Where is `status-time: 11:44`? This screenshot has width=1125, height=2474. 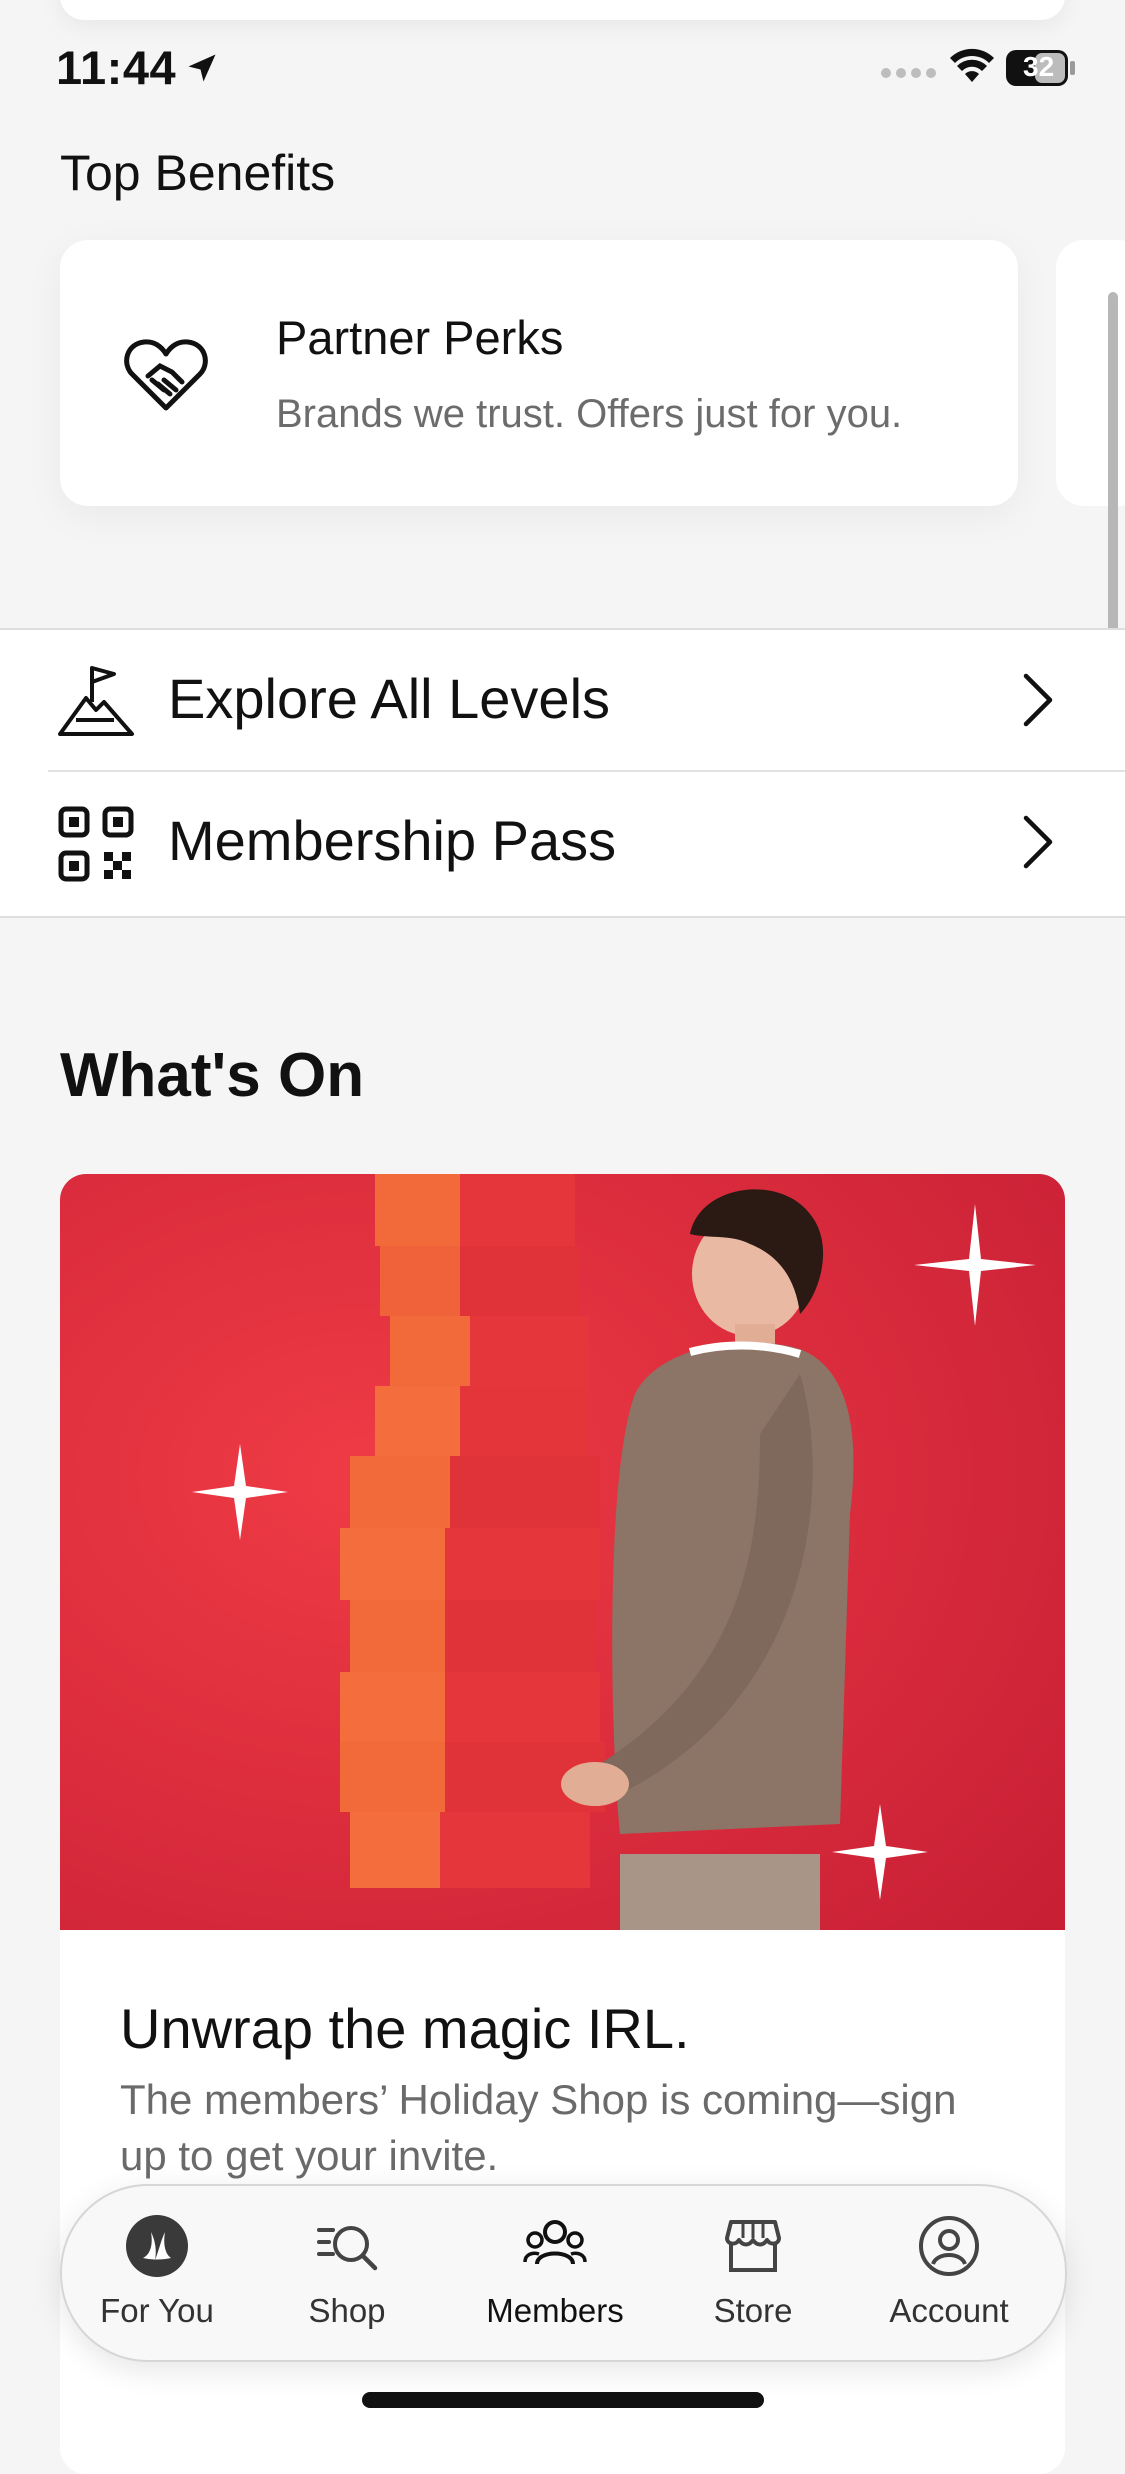 status-time: 11:44 is located at coordinates (116, 67).